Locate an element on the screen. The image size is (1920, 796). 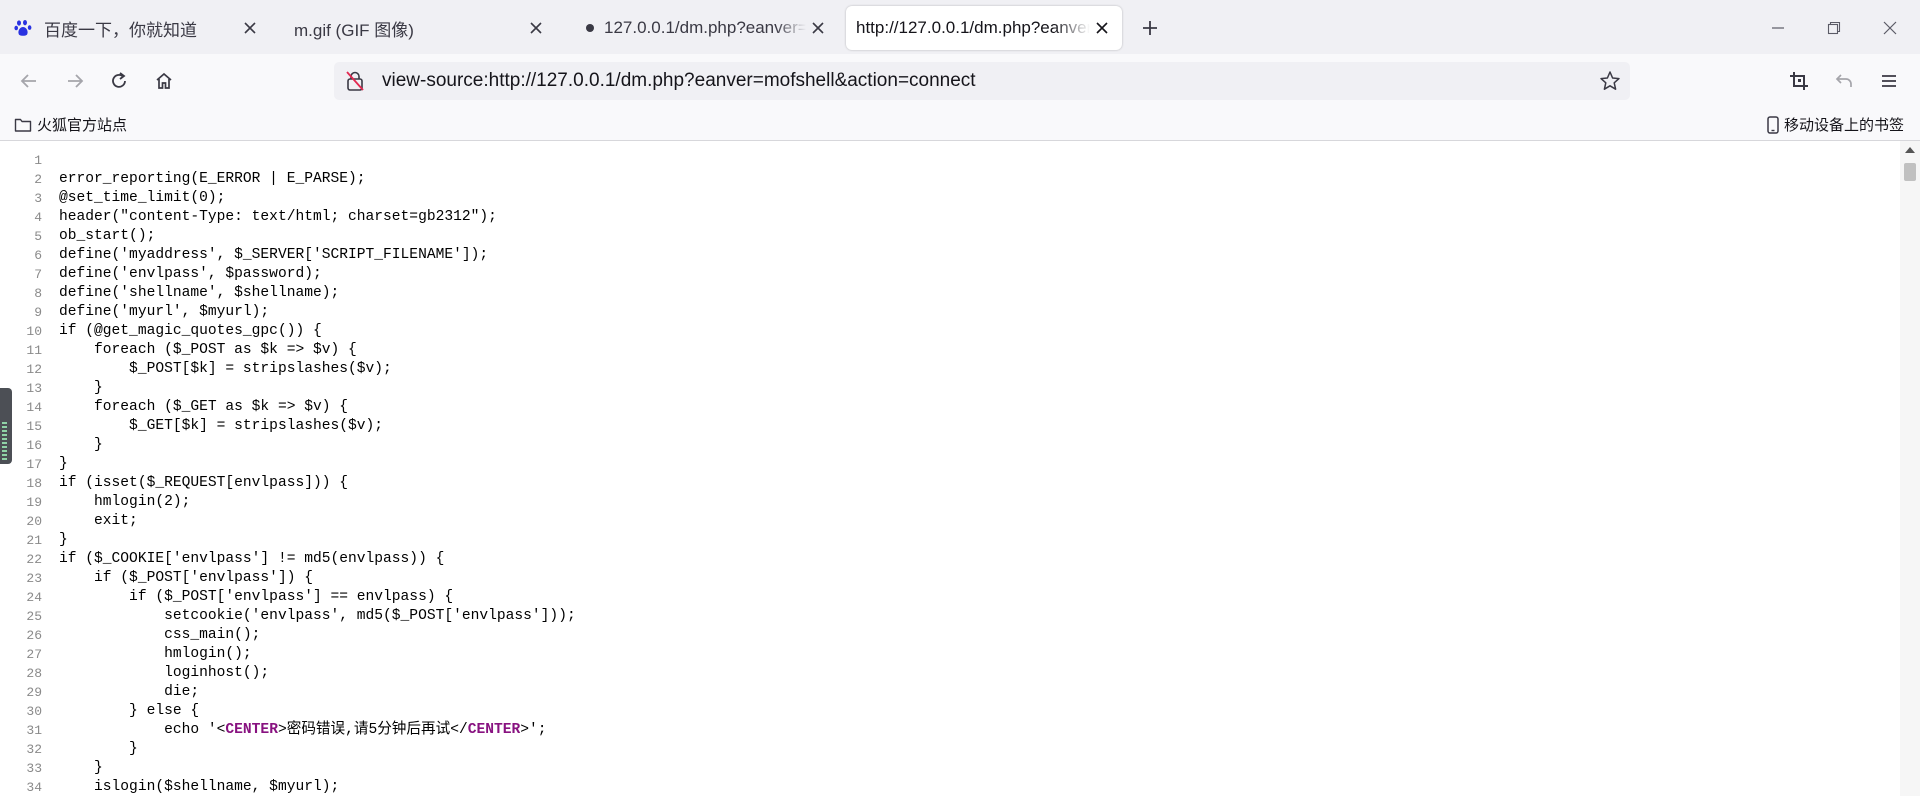
tab-title: m.gif (GIF 图像) is located at coordinates (354, 30).